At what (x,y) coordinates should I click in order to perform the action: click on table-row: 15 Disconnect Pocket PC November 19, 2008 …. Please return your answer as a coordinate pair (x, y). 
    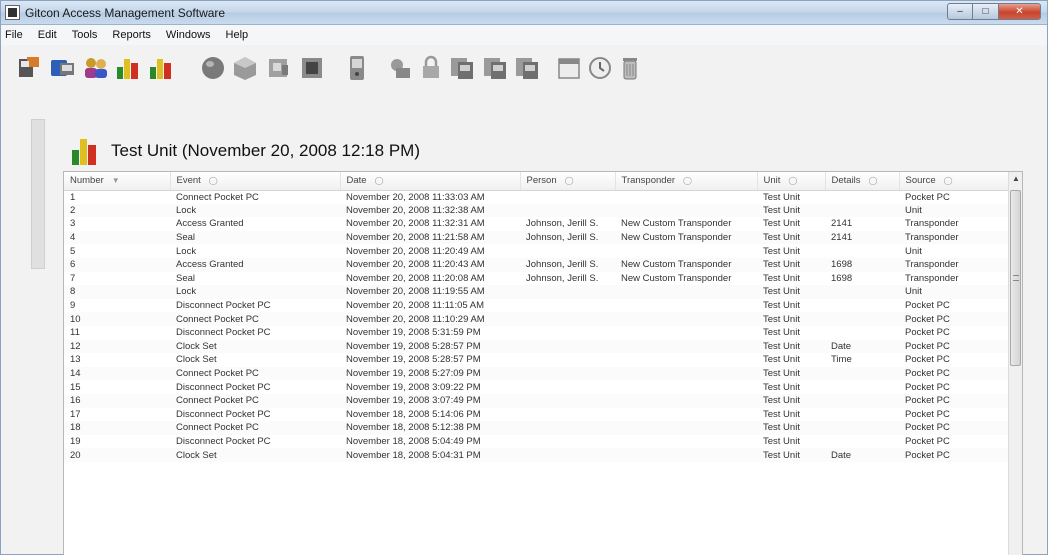
    Looking at the image, I should click on (537, 387).